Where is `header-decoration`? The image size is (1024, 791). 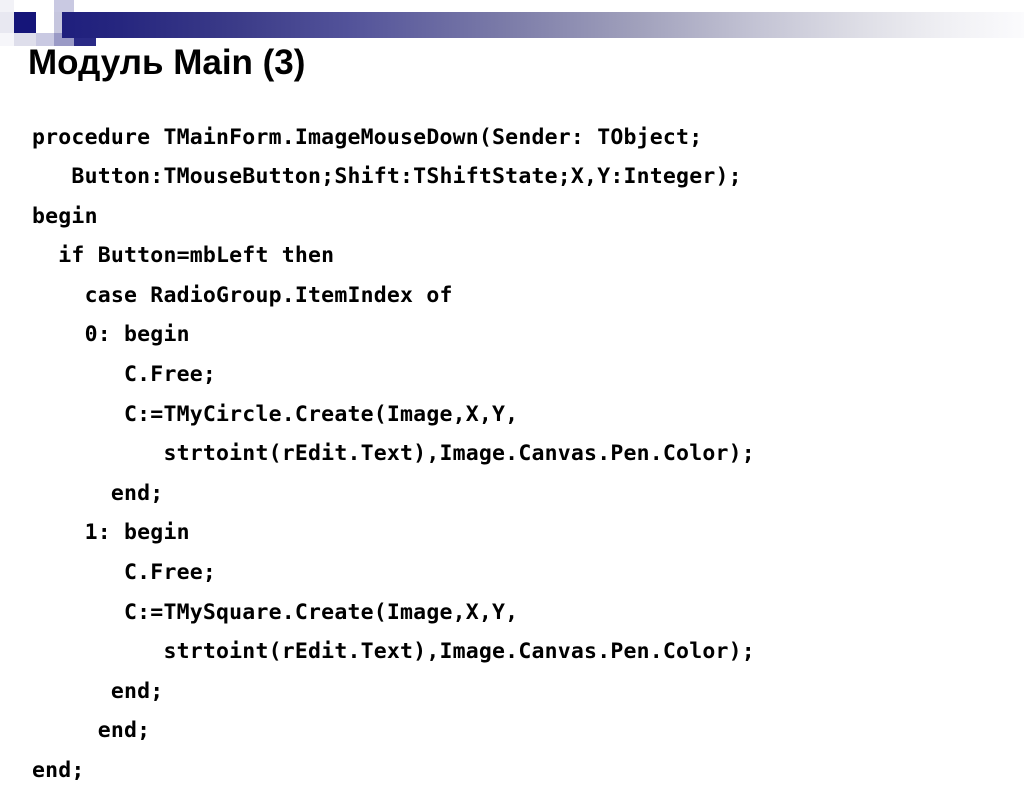
header-decoration is located at coordinates (512, 23).